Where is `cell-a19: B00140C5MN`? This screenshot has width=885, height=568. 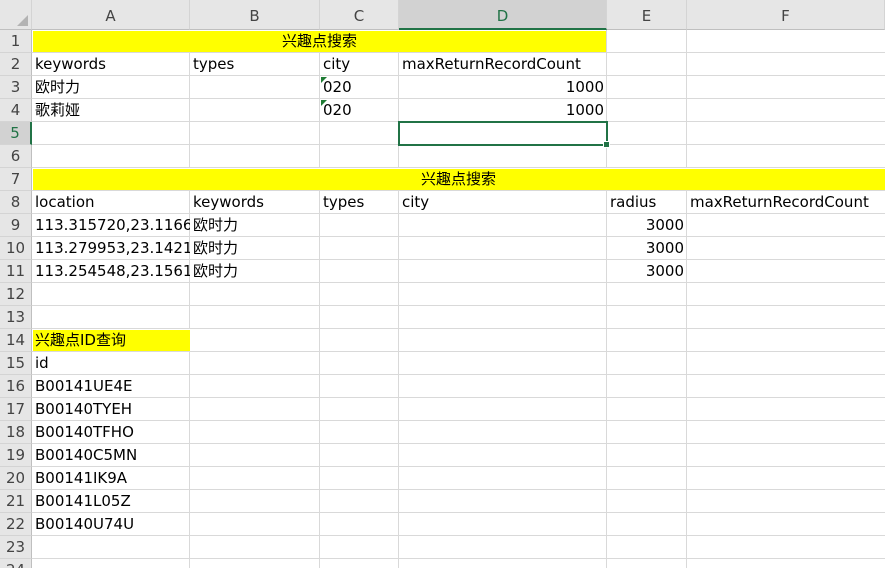
cell-a19: B00140C5MN is located at coordinates (111, 455).